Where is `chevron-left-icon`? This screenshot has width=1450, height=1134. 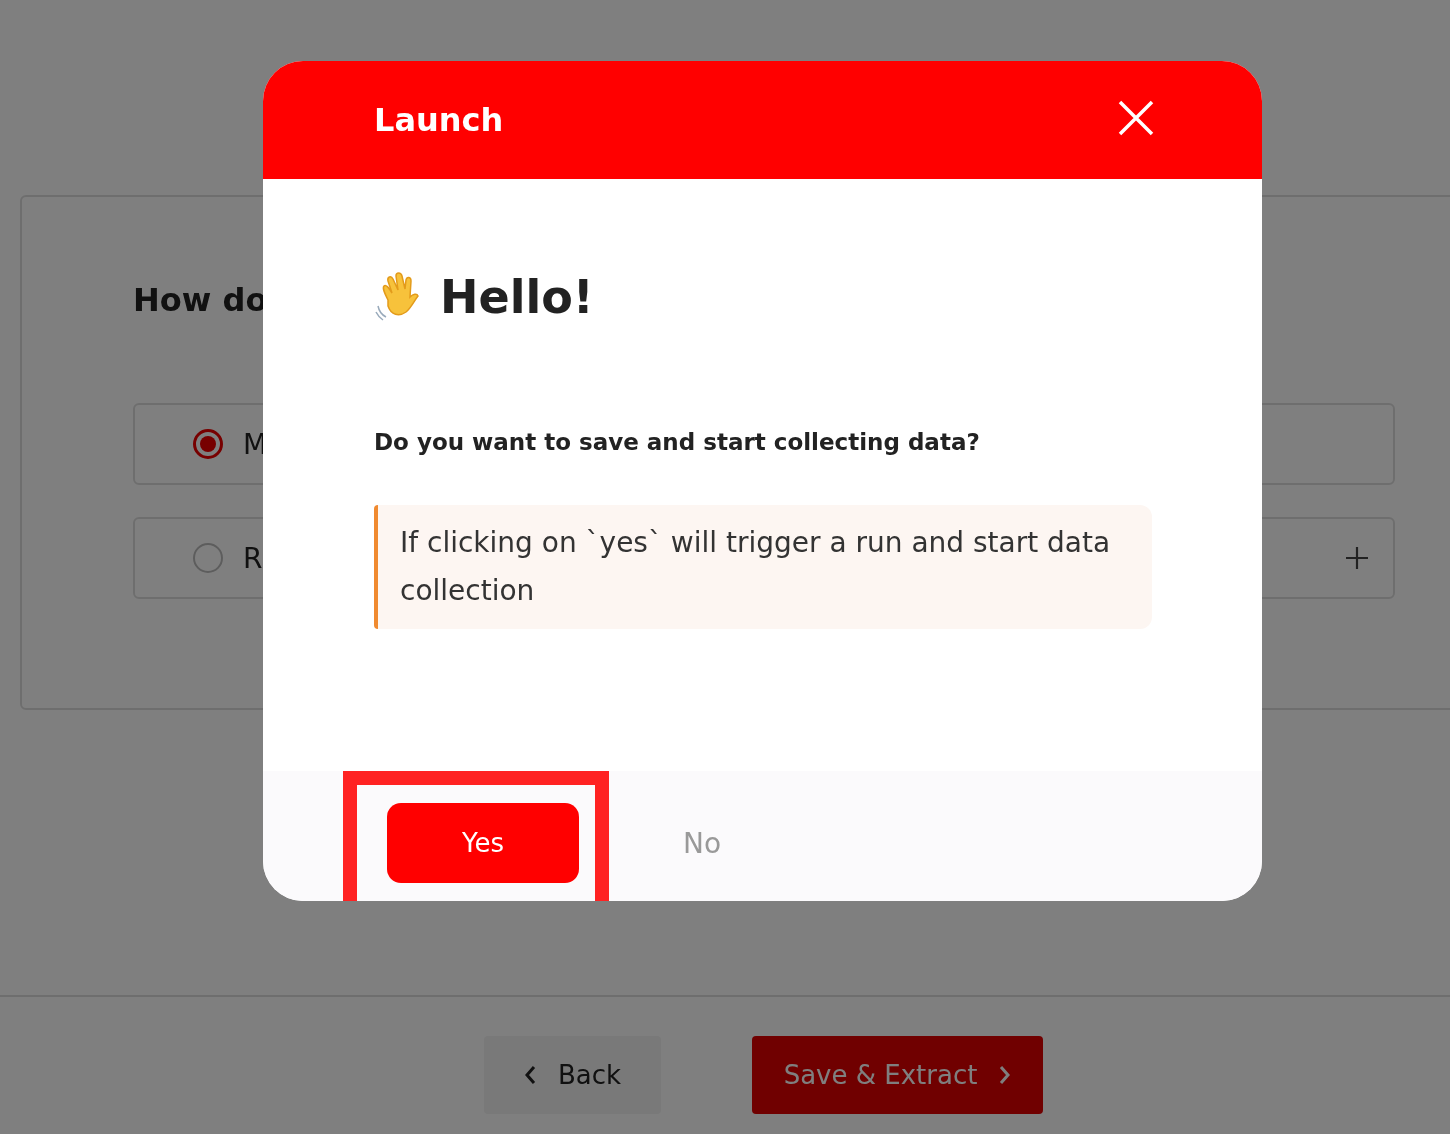
chevron-left-icon is located at coordinates (529, 1075).